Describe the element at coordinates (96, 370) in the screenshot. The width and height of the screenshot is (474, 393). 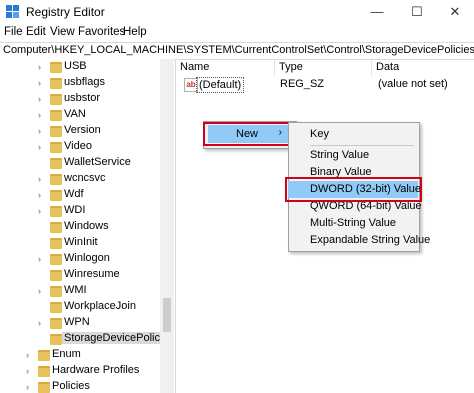
I see `tree-item-label: Hardware Profiles` at that location.